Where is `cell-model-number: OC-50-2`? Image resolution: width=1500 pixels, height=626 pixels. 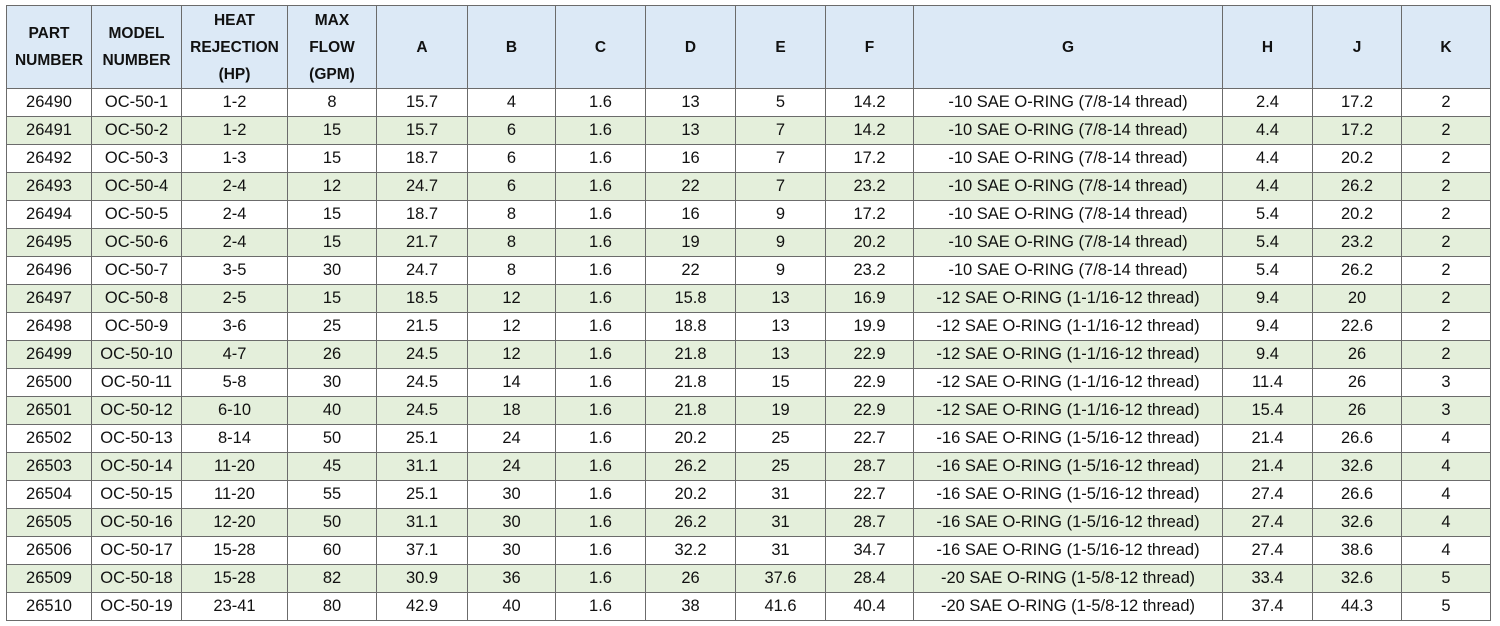 cell-model-number: OC-50-2 is located at coordinates (136, 130).